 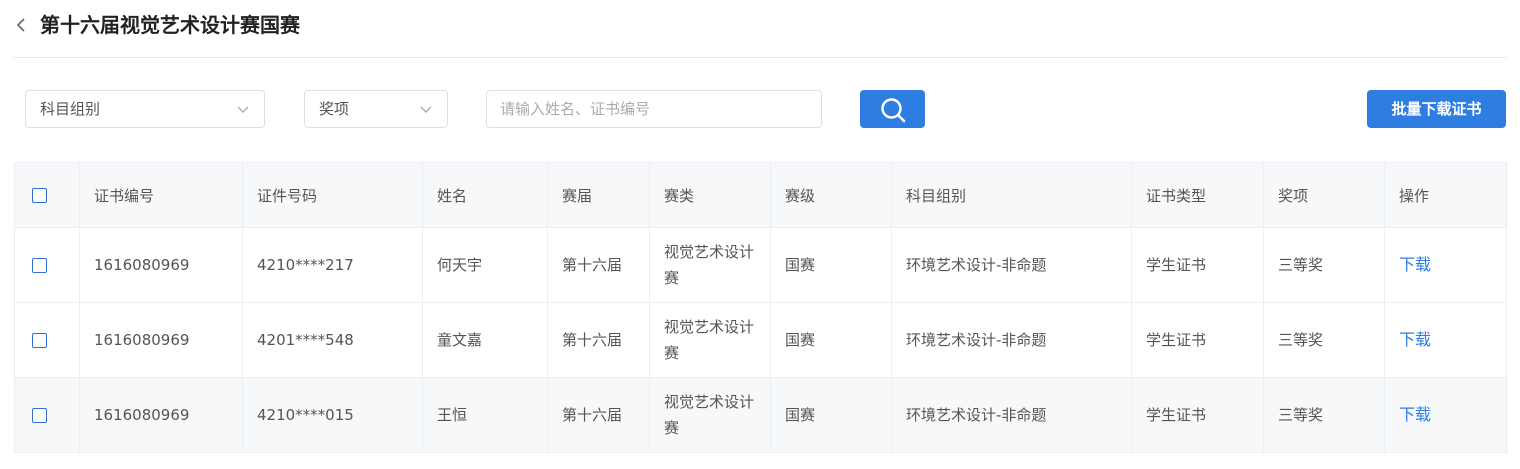 I want to click on column-header-subject: 科目组别, so click(x=1011, y=195).